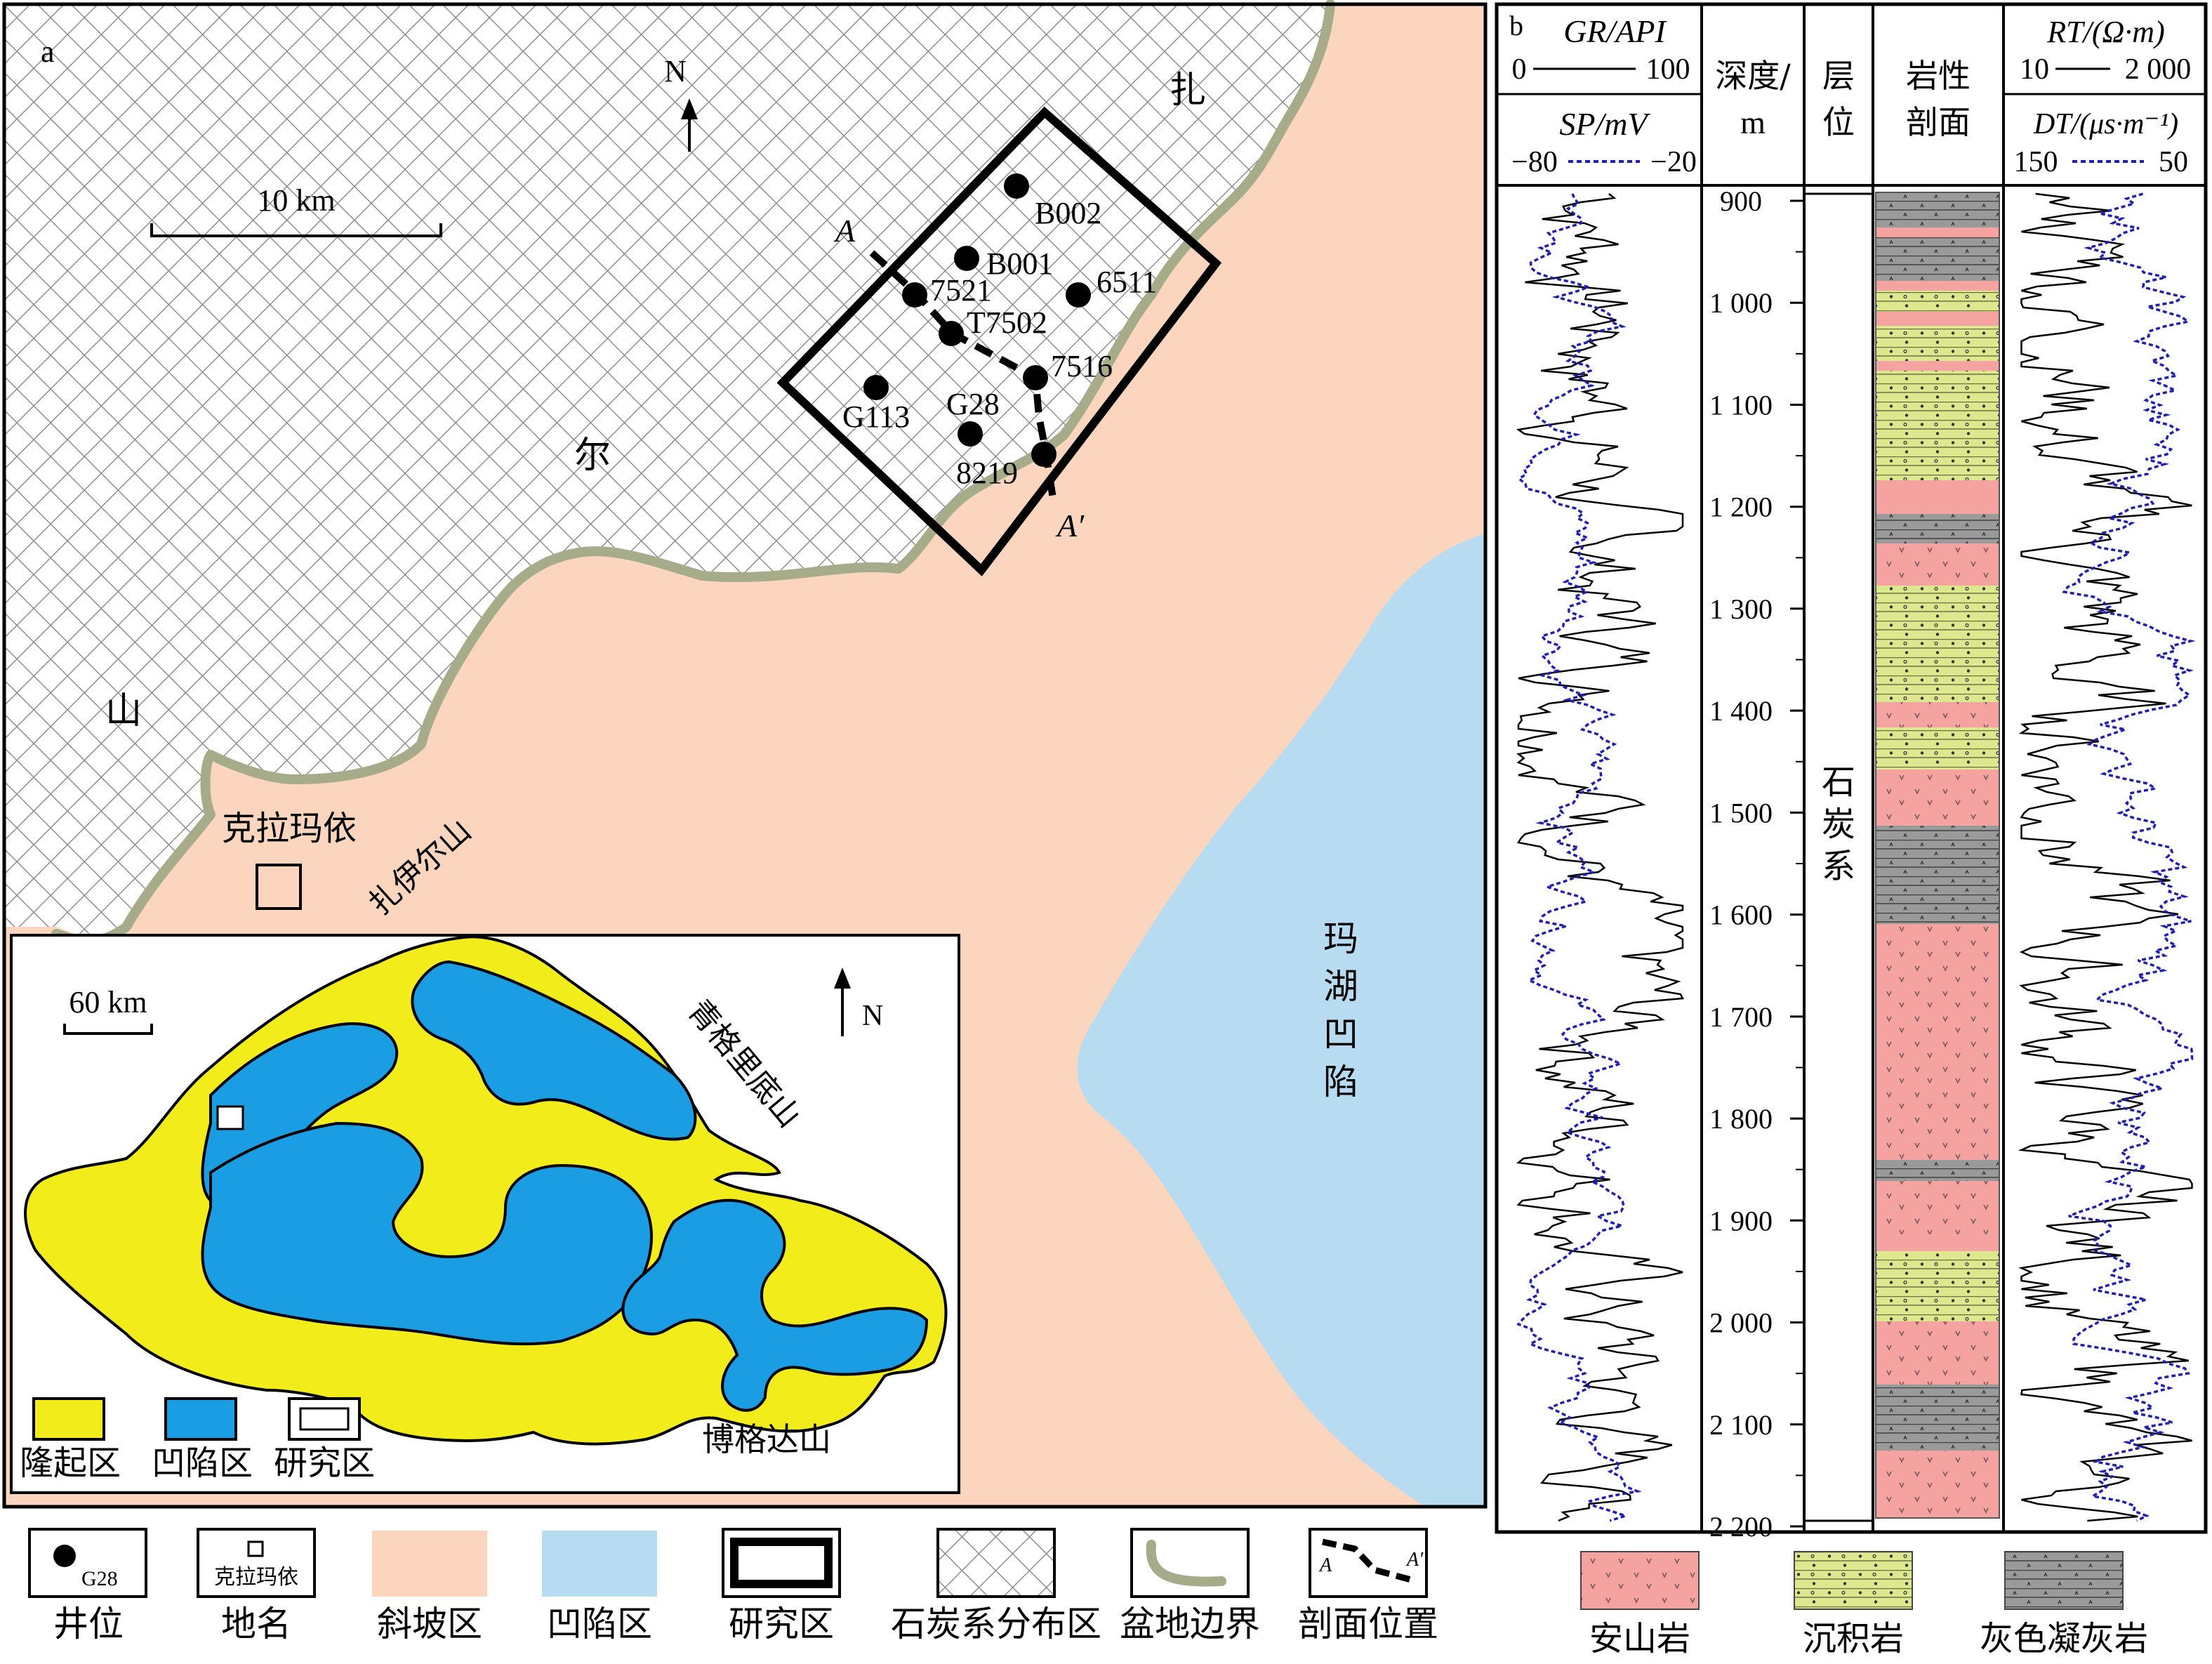 The image size is (2212, 1664). I want to click on section-start: A, so click(845, 231).